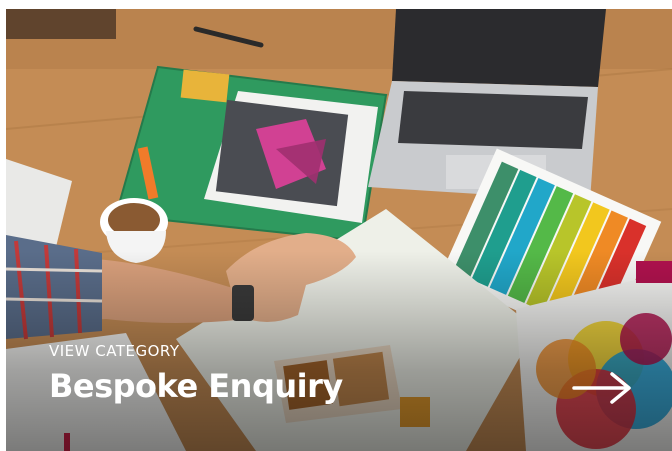  What do you see at coordinates (114, 351) in the screenshot?
I see `view-category-label: VIEW CATEGORY` at bounding box center [114, 351].